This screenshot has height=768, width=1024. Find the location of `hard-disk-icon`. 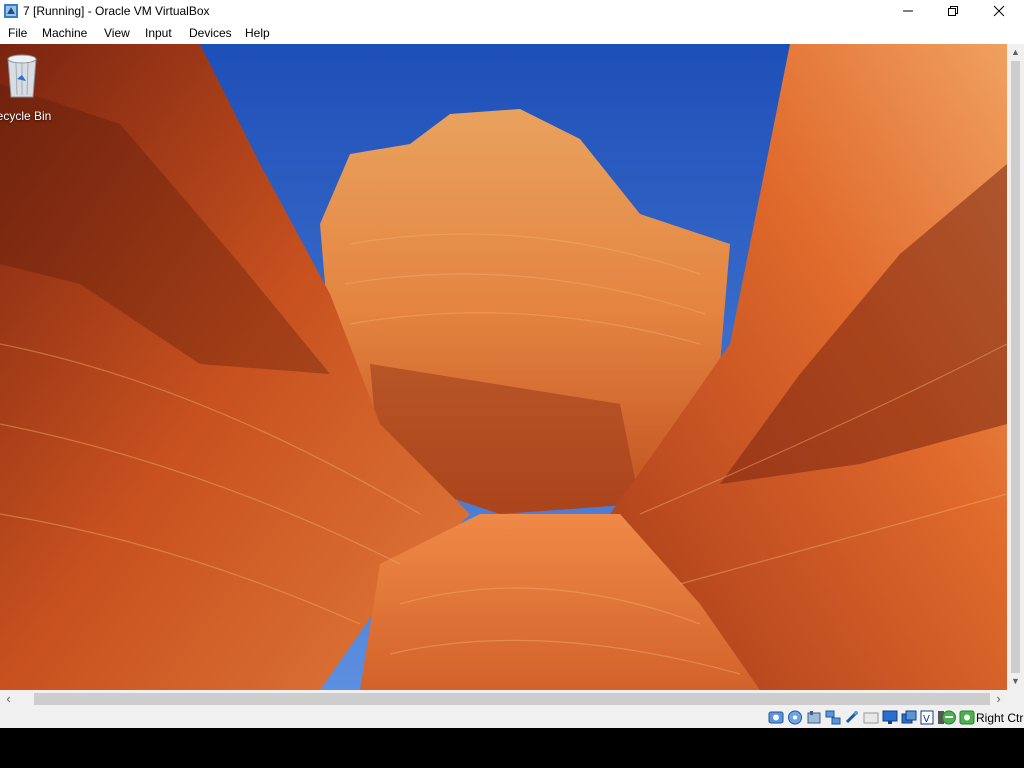

hard-disk-icon is located at coordinates (776, 717).